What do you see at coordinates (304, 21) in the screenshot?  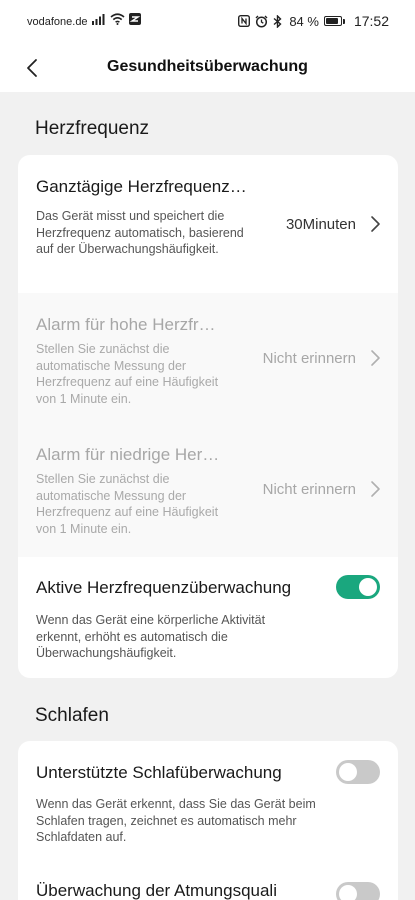 I see `battery-percentage: 84 %` at bounding box center [304, 21].